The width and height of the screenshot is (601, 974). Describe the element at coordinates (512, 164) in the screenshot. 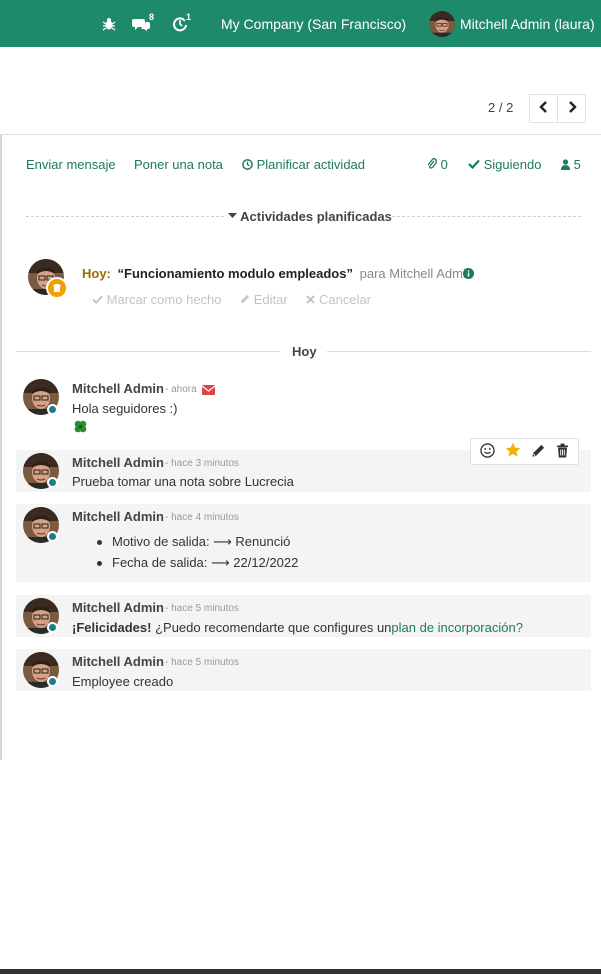

I see `following-label: Siguiendo` at that location.